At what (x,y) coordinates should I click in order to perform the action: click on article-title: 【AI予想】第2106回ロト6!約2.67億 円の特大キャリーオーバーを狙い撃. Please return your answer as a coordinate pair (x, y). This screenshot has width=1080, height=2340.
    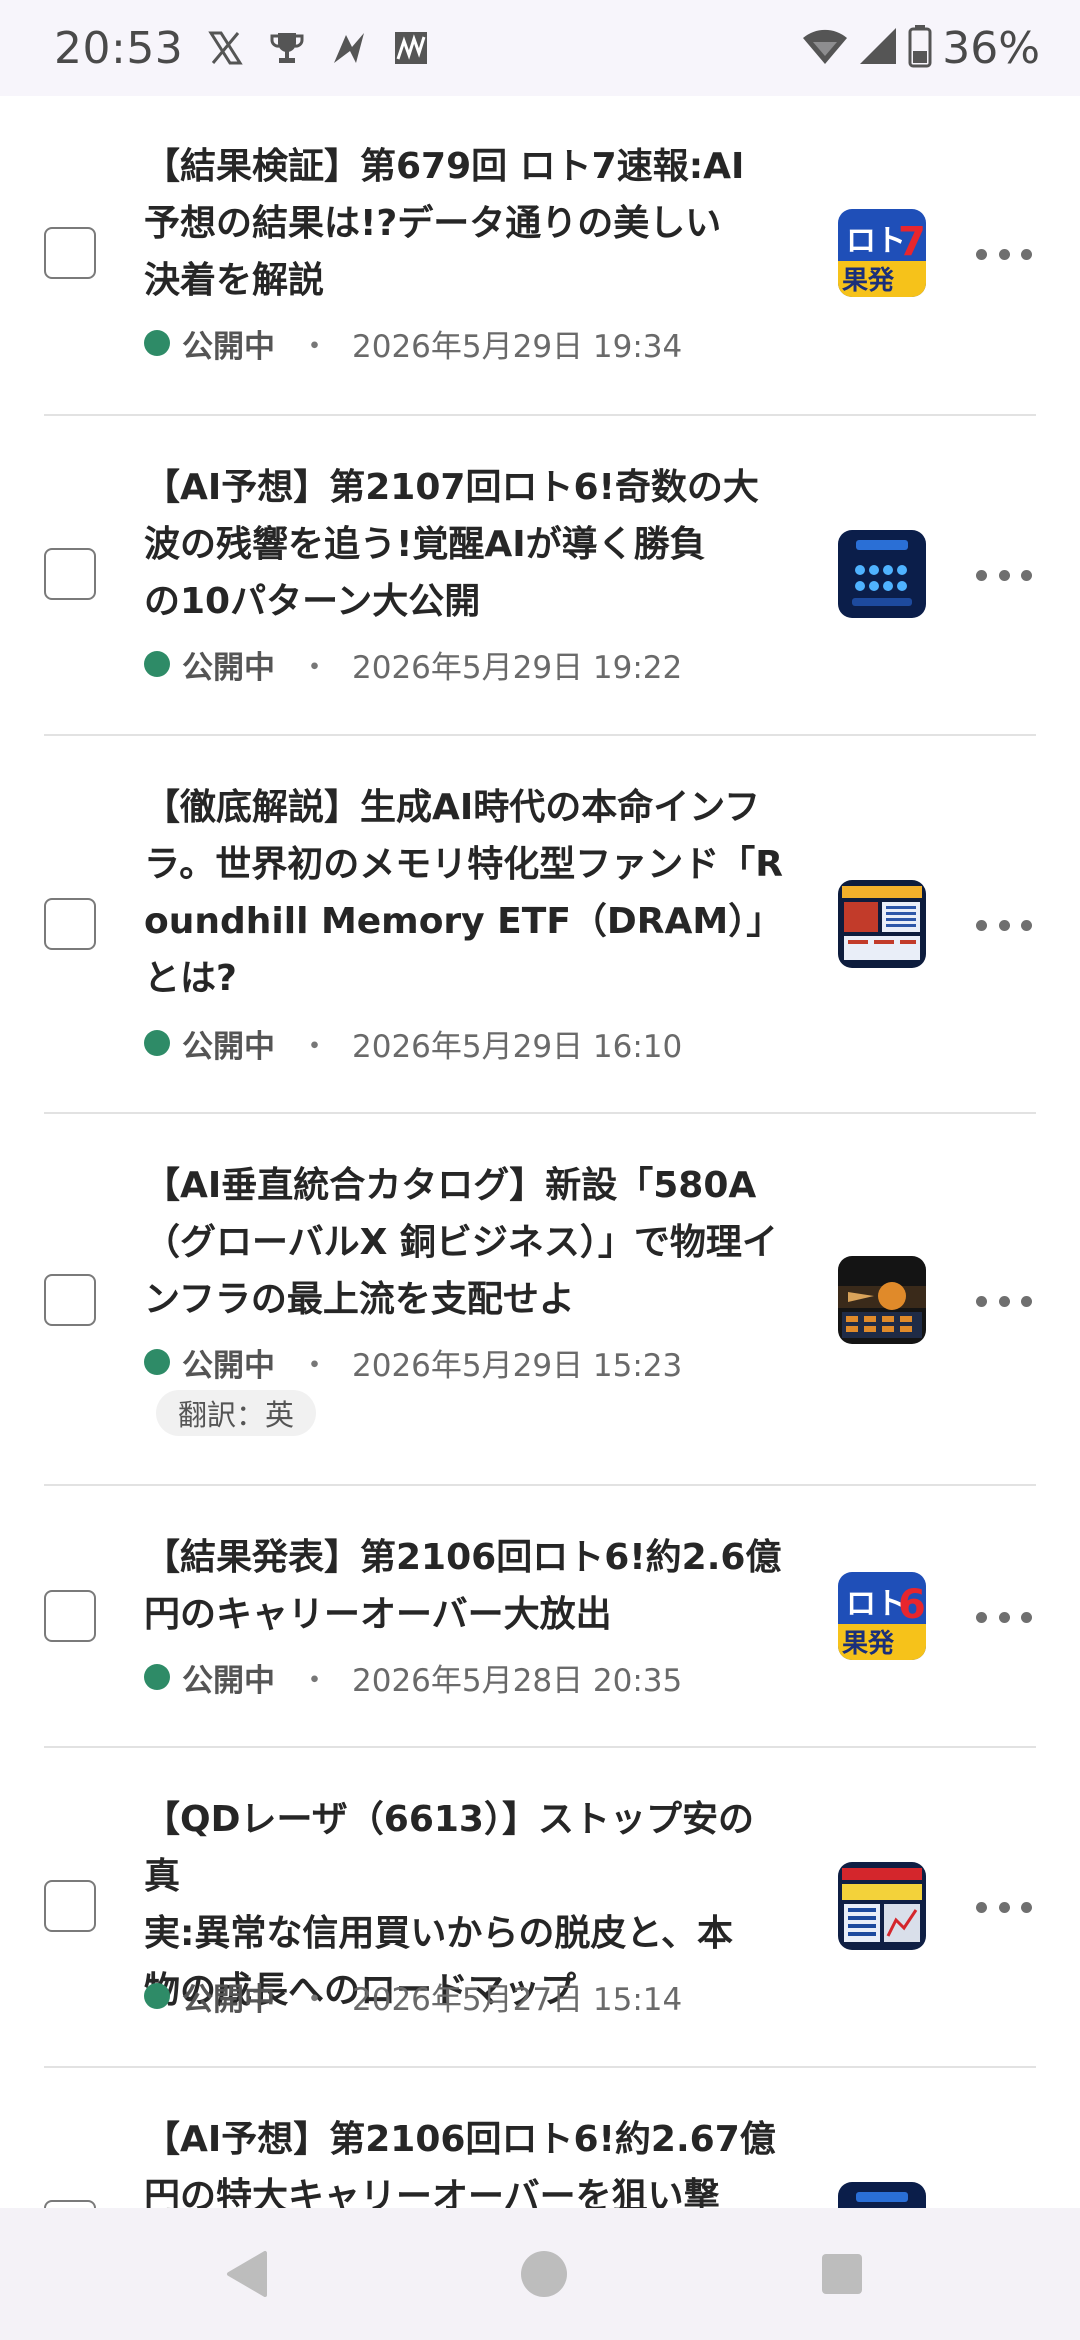
    Looking at the image, I should click on (464, 2159).